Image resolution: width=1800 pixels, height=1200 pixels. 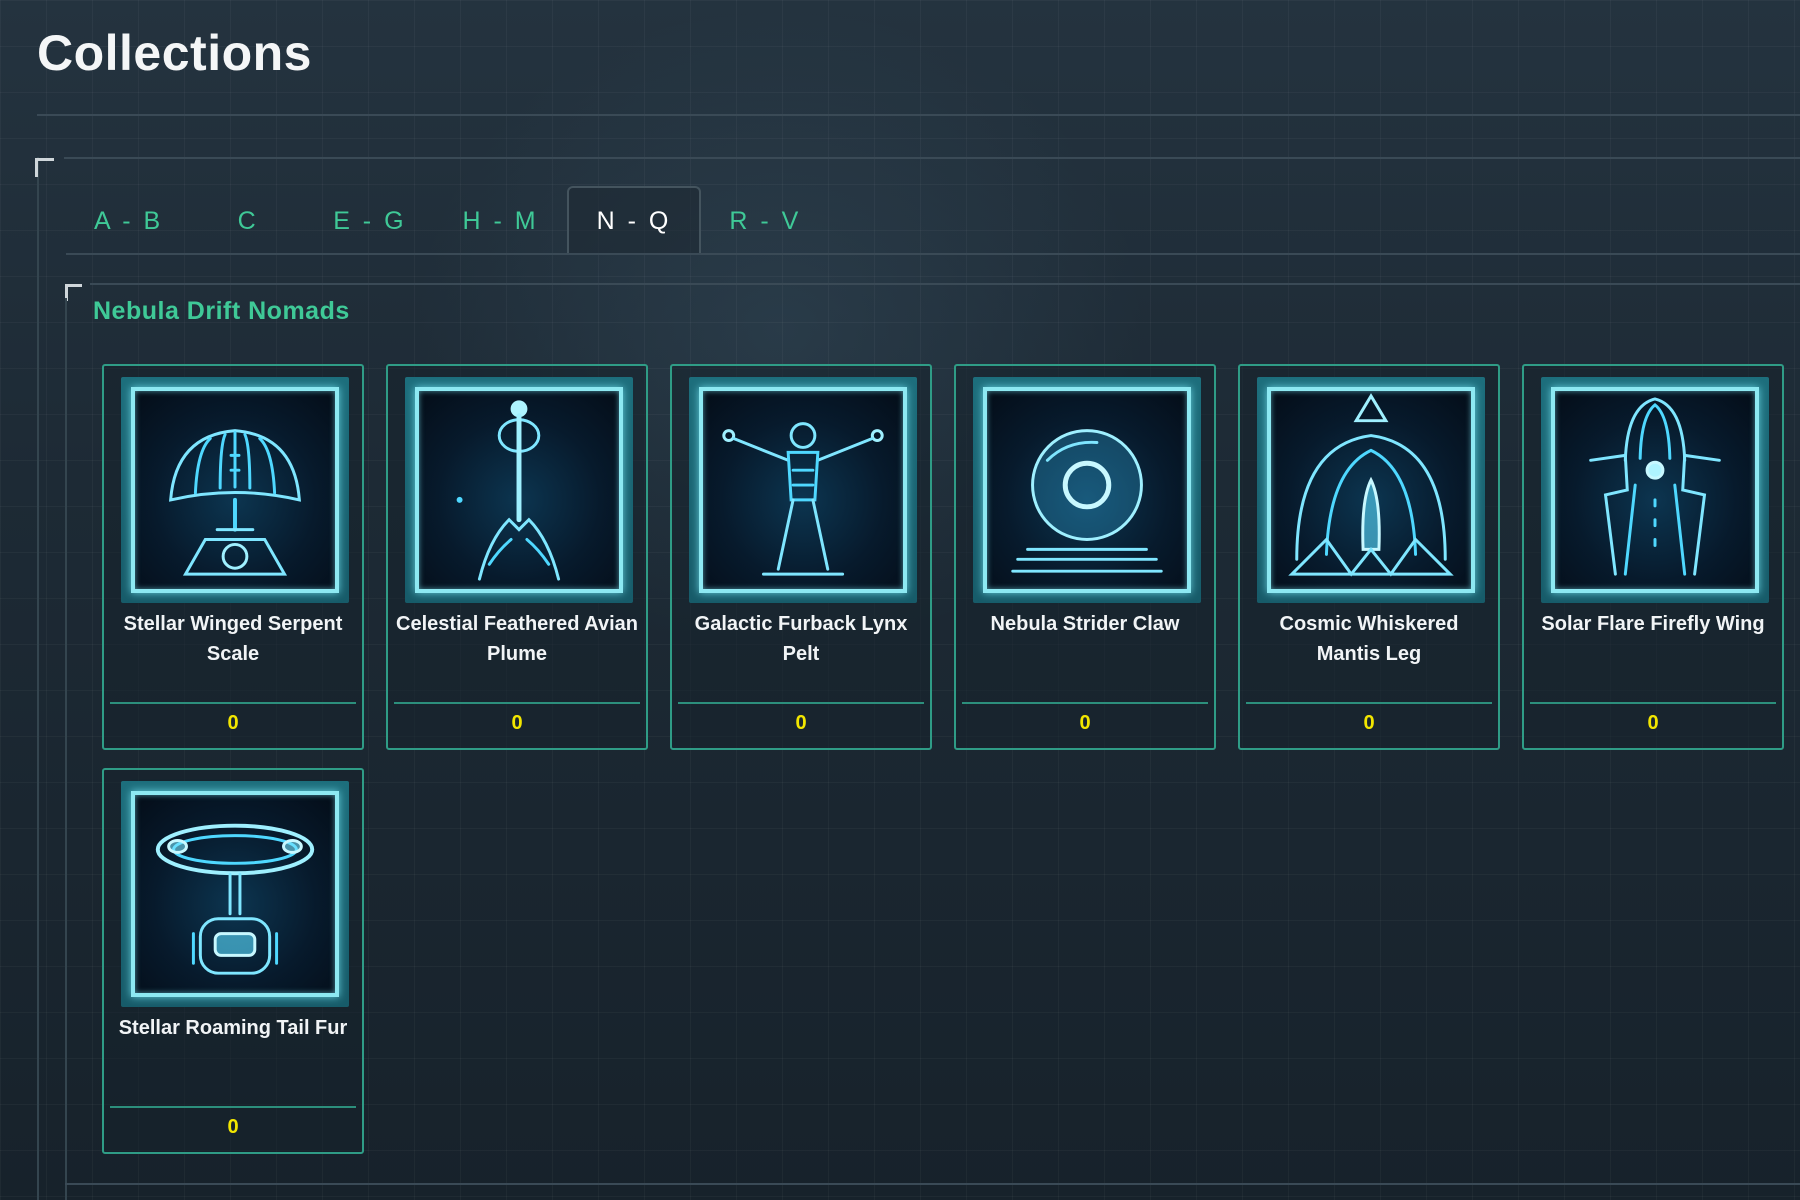 What do you see at coordinates (945, 284) in the screenshot?
I see `group-top-border` at bounding box center [945, 284].